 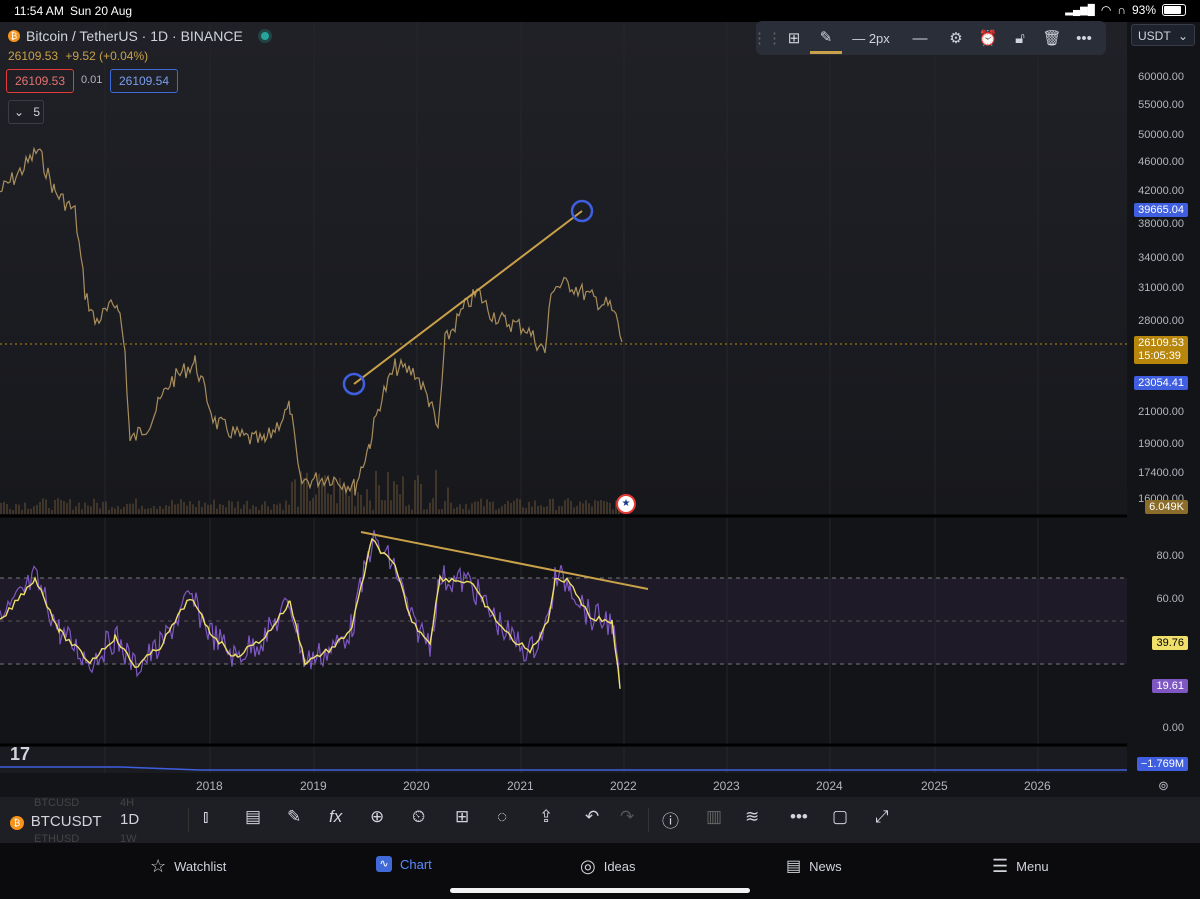 What do you see at coordinates (1161, 288) in the screenshot?
I see `price-axis-label: 31000.00` at bounding box center [1161, 288].